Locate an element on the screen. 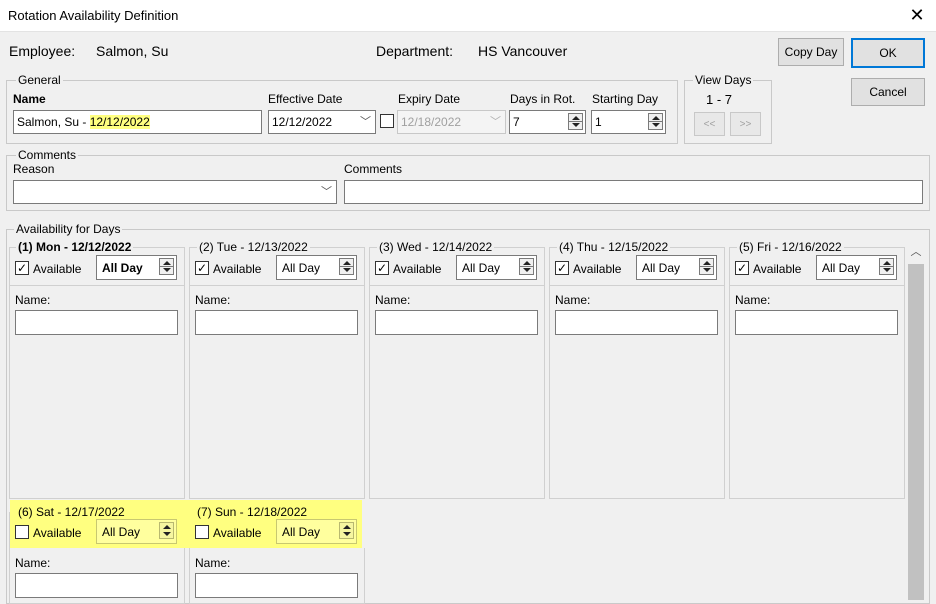 The height and width of the screenshot is (604, 936). day-name-input-wed is located at coordinates (456, 322).